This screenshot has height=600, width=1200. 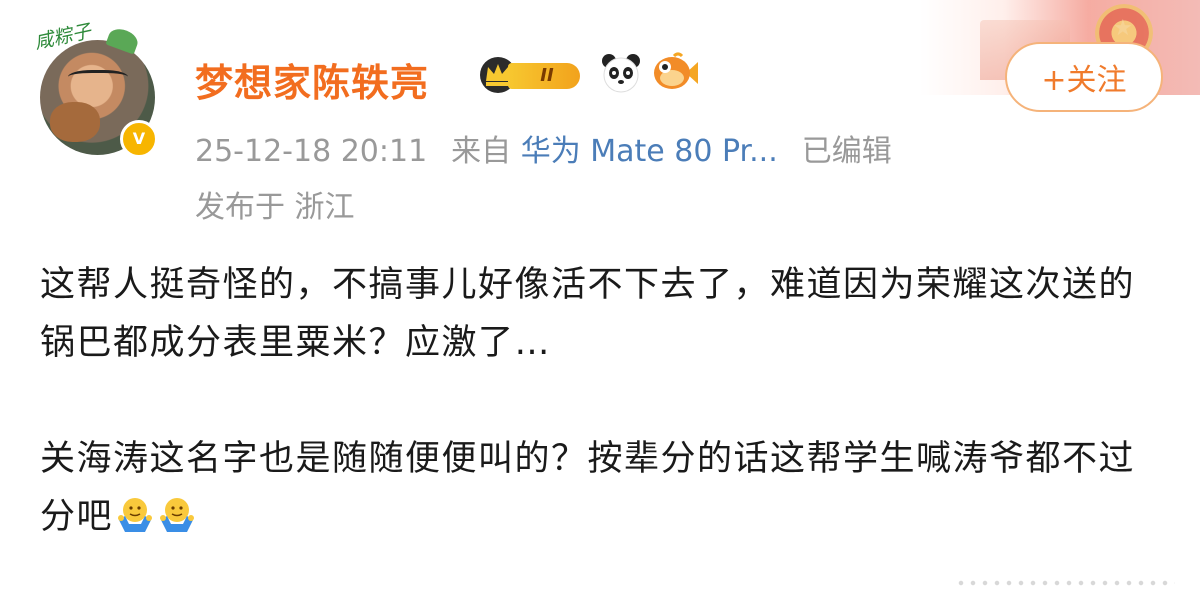 What do you see at coordinates (1065, 583) in the screenshot?
I see `scroll-indicator` at bounding box center [1065, 583].